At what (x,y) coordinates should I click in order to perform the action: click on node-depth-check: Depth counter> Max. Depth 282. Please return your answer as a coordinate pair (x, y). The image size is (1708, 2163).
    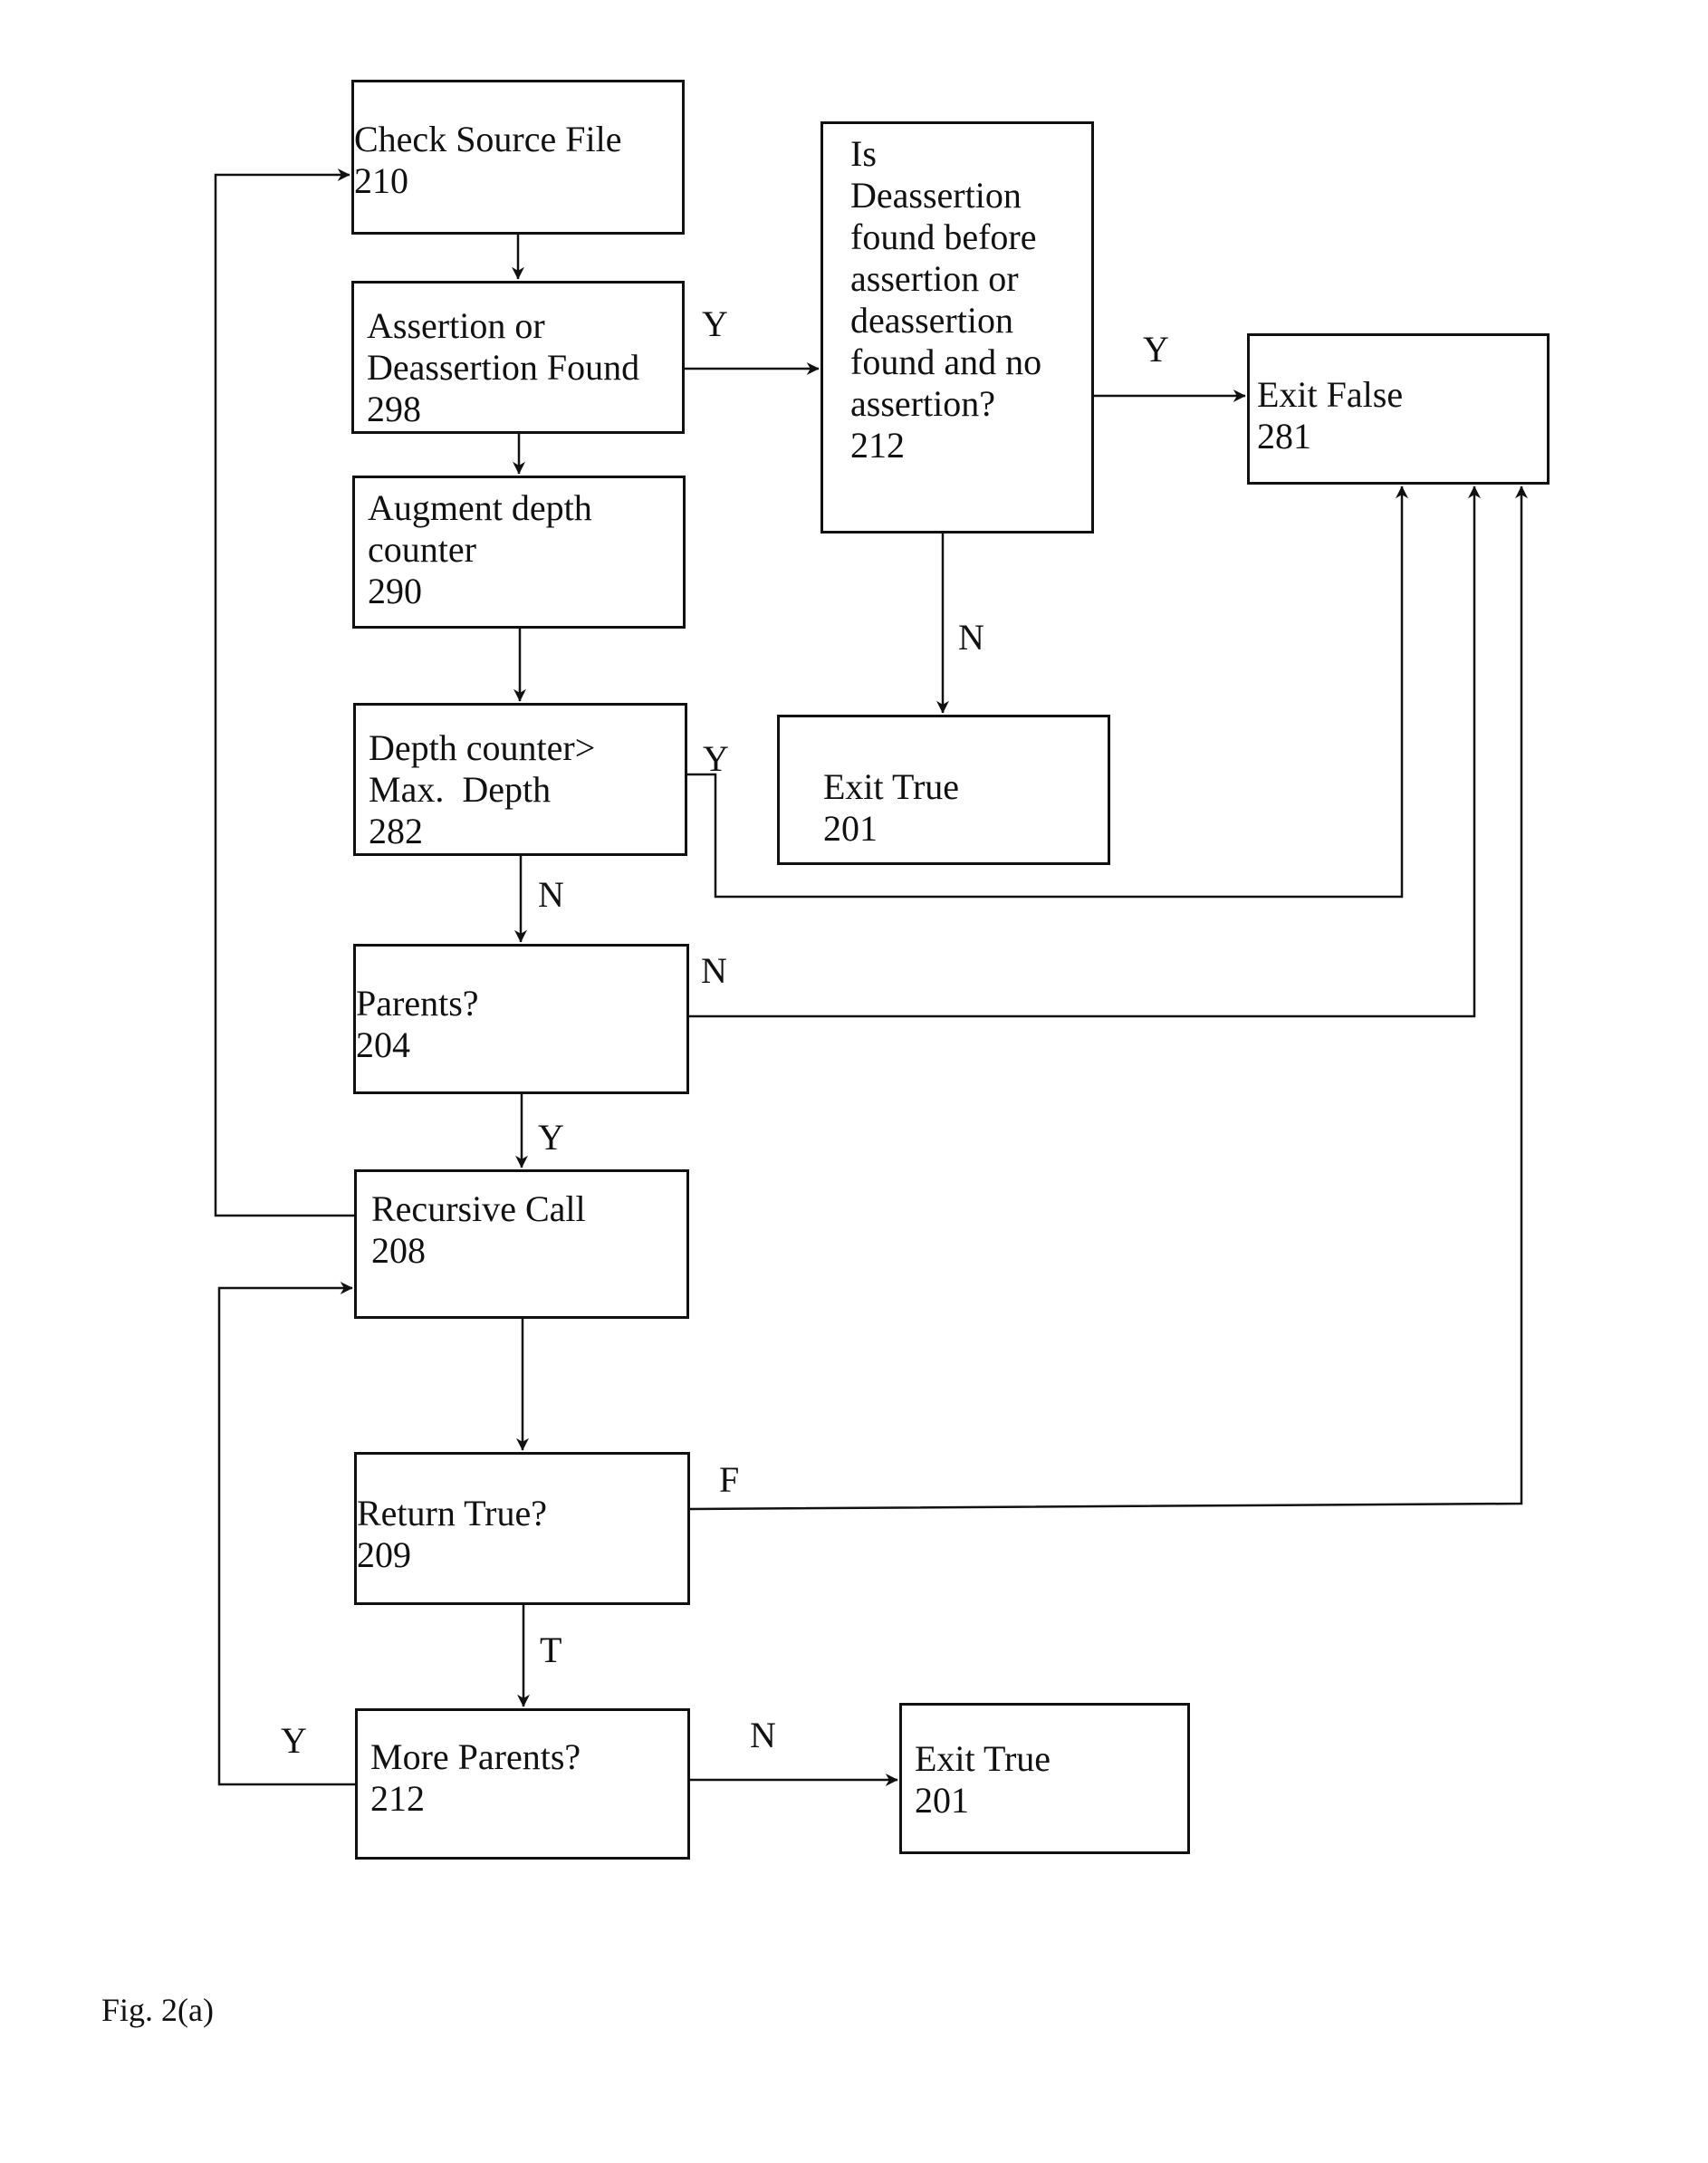
    Looking at the image, I should click on (520, 779).